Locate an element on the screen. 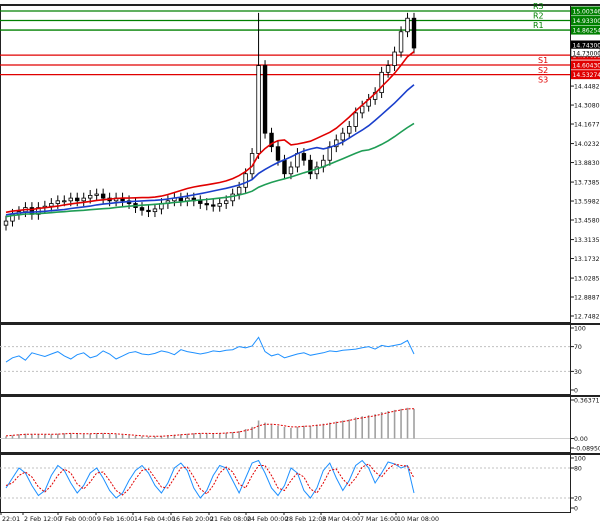  y-tick-label: 13.73850 is located at coordinates (587, 183).